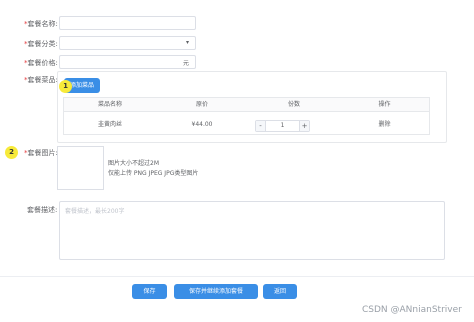  Describe the element at coordinates (304, 126) in the screenshot. I see `plus-button: +` at that location.